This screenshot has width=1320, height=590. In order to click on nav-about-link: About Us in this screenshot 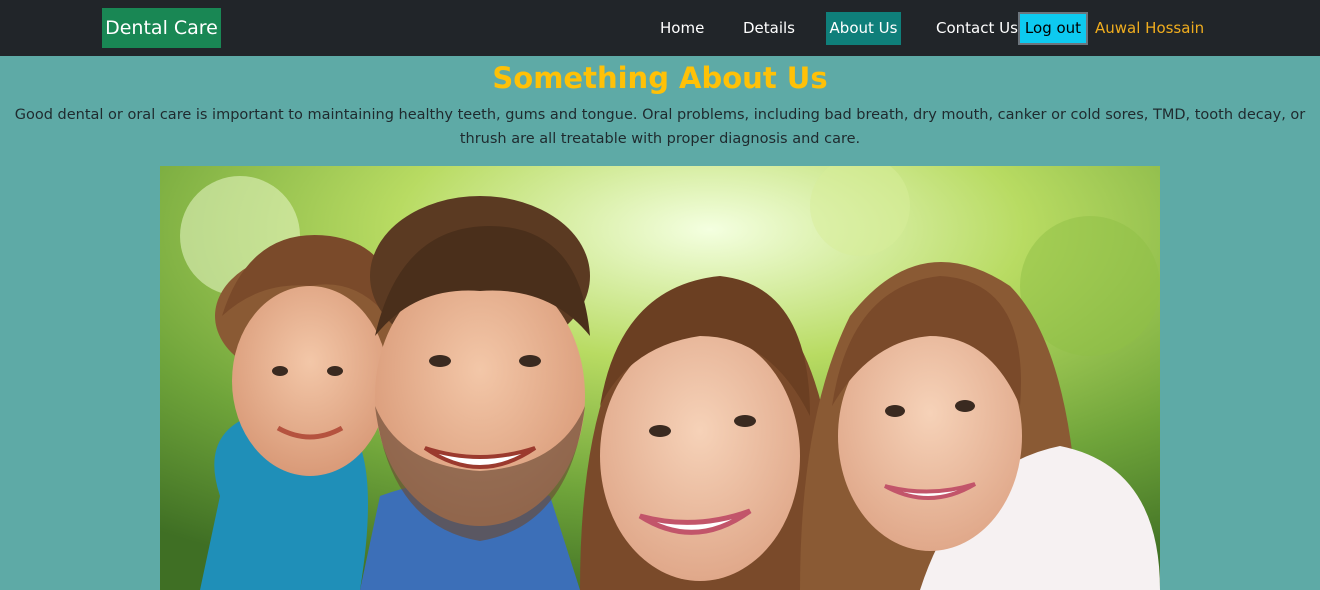, I will do `click(863, 28)`.